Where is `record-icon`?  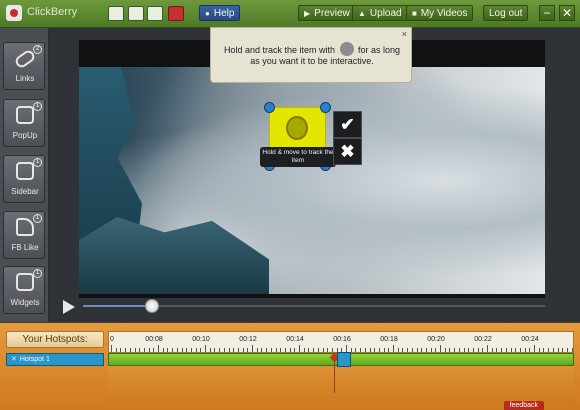
record-icon is located at coordinates (176, 13).